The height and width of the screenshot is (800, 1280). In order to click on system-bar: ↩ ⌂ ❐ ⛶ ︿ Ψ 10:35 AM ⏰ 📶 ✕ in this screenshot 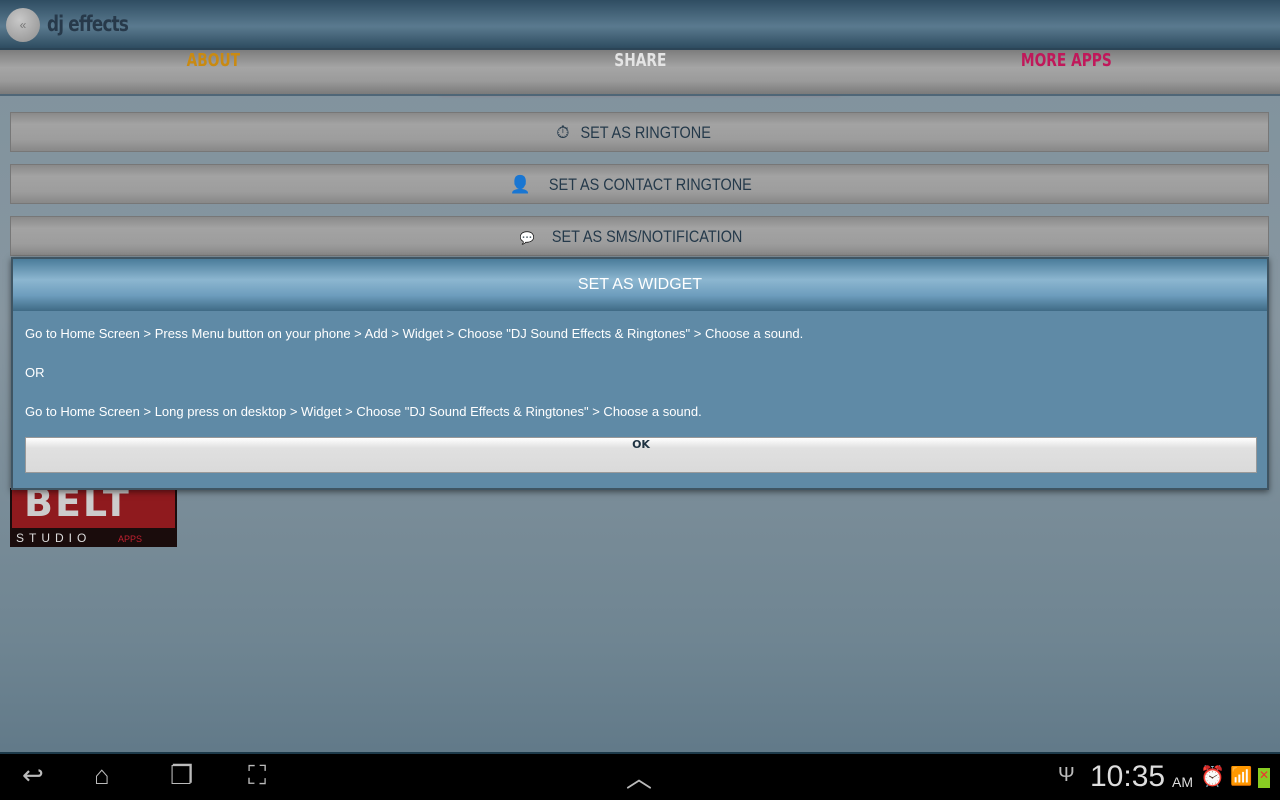, I will do `click(640, 776)`.